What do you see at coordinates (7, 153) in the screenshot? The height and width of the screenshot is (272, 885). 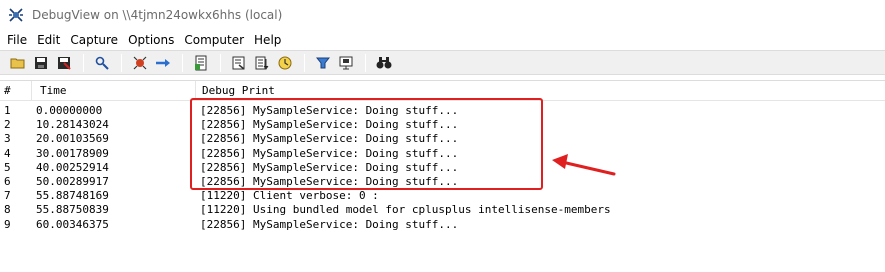 I see `row-number: 4` at bounding box center [7, 153].